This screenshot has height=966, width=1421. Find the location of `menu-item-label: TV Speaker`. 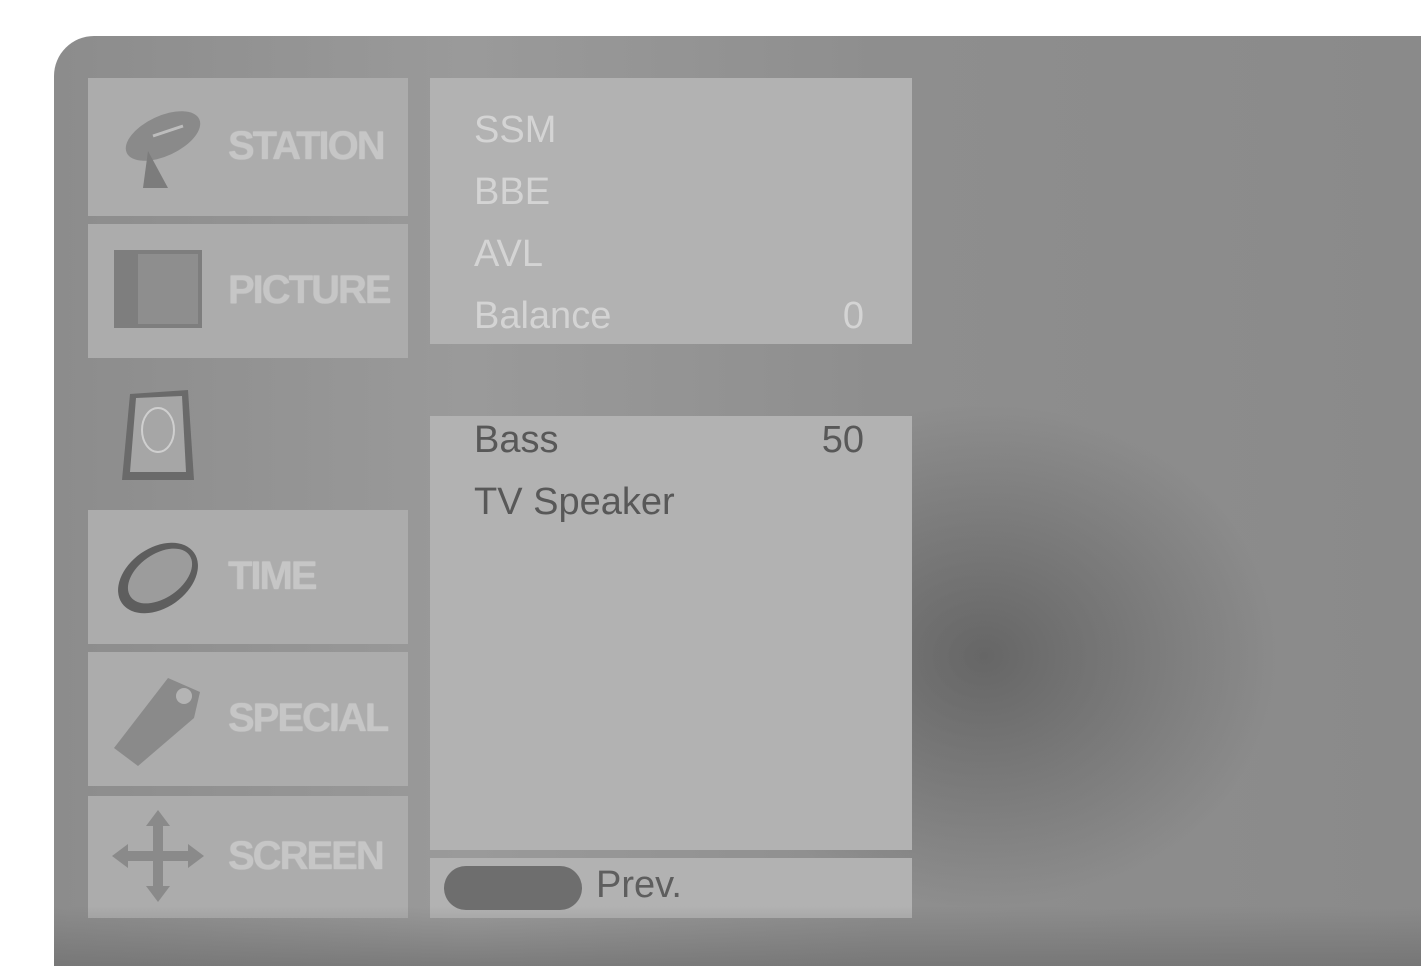

menu-item-label: TV Speaker is located at coordinates (574, 501).